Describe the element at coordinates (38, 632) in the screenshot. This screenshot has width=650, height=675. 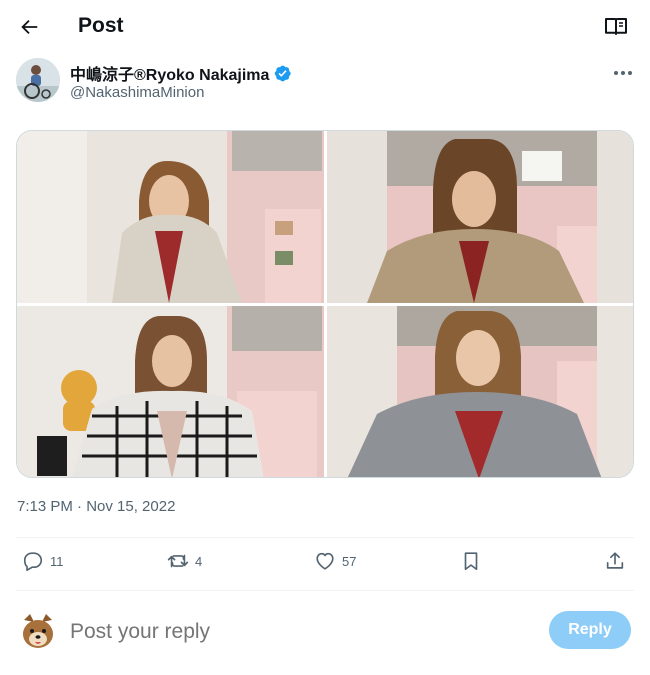
I see `current-user-avatar` at that location.